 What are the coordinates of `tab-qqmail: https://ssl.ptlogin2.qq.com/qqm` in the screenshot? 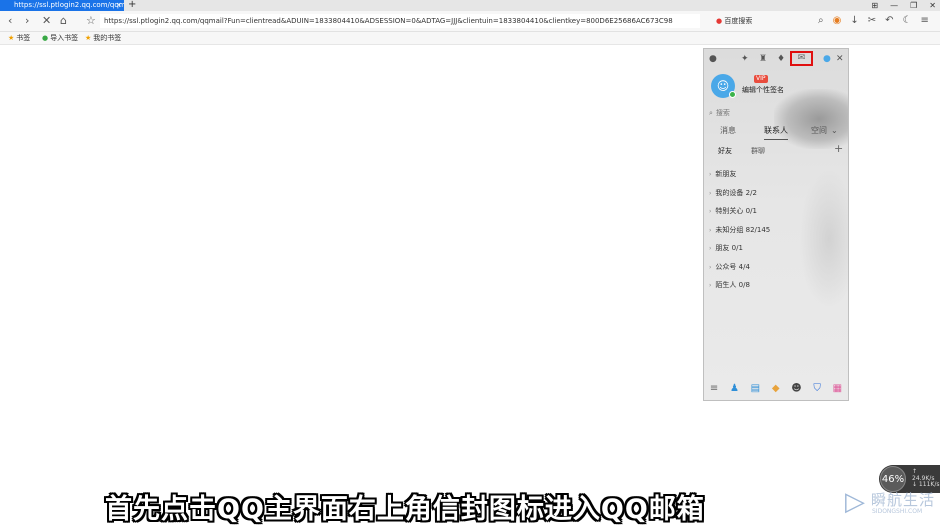 It's located at (62, 5).